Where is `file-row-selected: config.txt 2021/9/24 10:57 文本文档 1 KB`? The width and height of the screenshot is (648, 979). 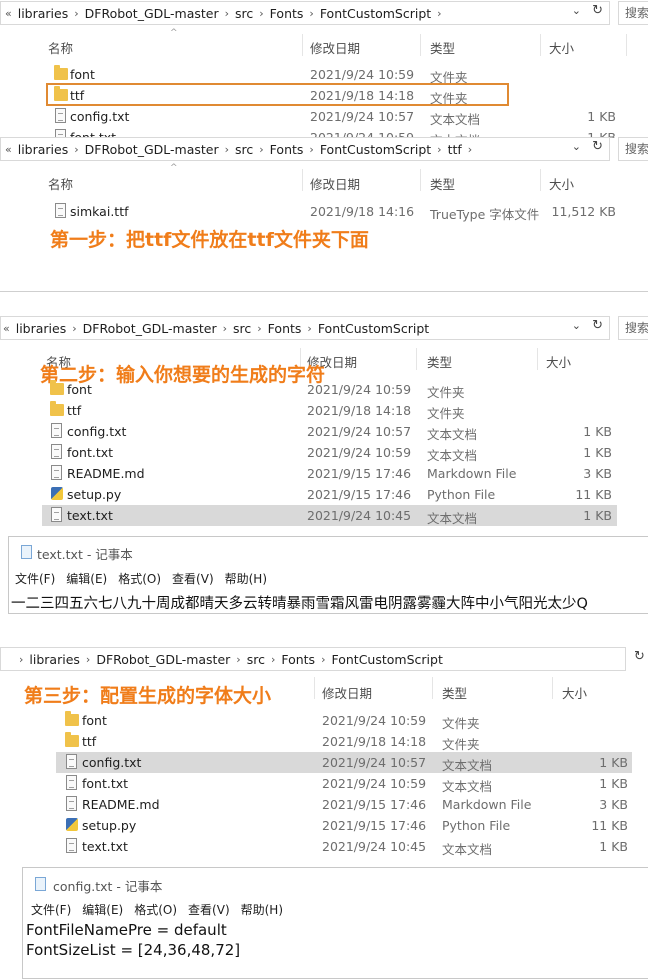 file-row-selected: config.txt 2021/9/24 10:57 文本文档 1 KB is located at coordinates (344, 762).